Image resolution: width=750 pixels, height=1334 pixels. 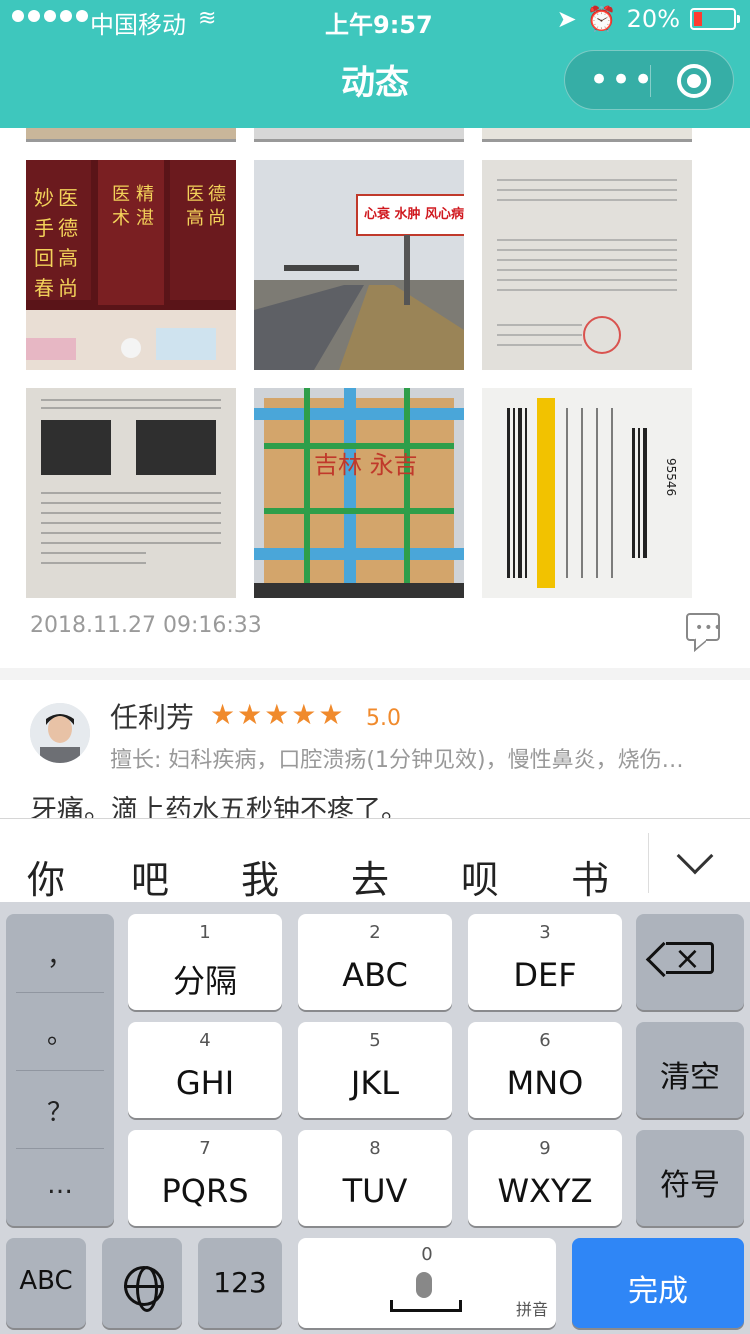 I want to click on candidate-word: 你, so click(x=46, y=876).